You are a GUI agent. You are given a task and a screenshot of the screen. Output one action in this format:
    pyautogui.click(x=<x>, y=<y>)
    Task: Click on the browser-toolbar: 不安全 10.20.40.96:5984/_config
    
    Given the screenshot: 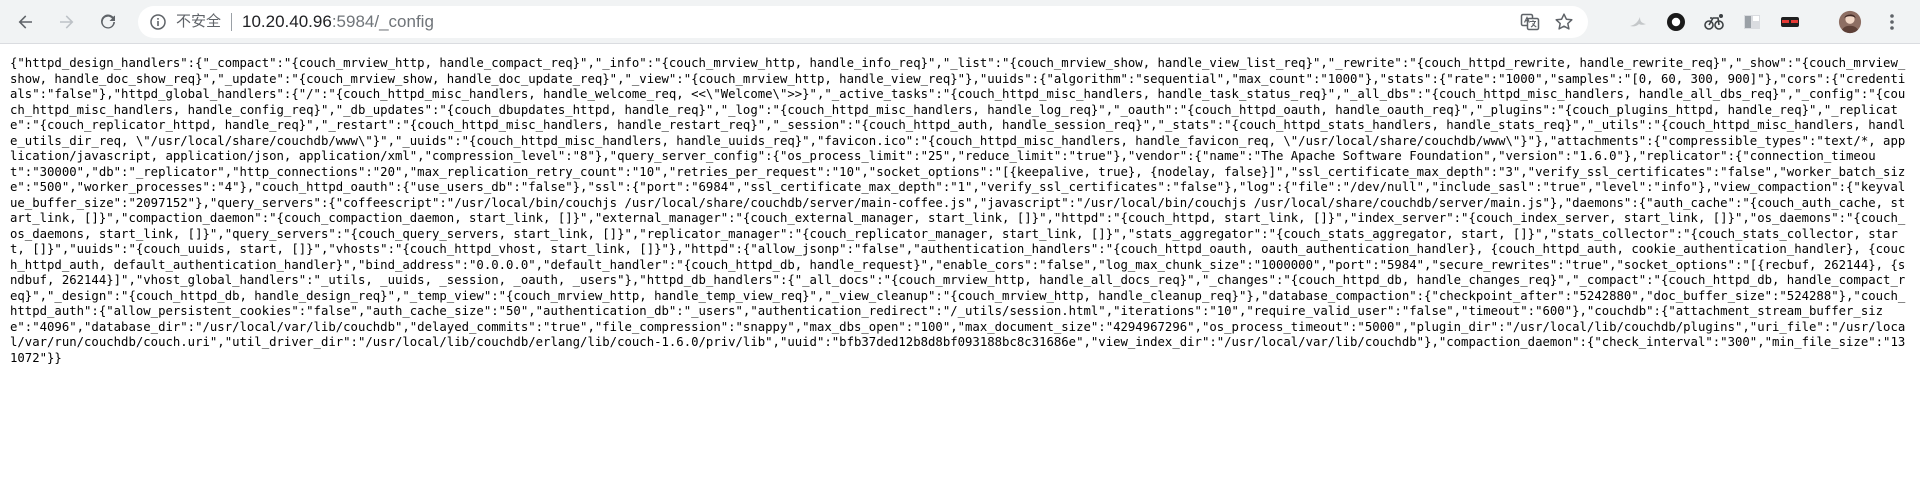 What is the action you would take?
    pyautogui.click(x=960, y=22)
    